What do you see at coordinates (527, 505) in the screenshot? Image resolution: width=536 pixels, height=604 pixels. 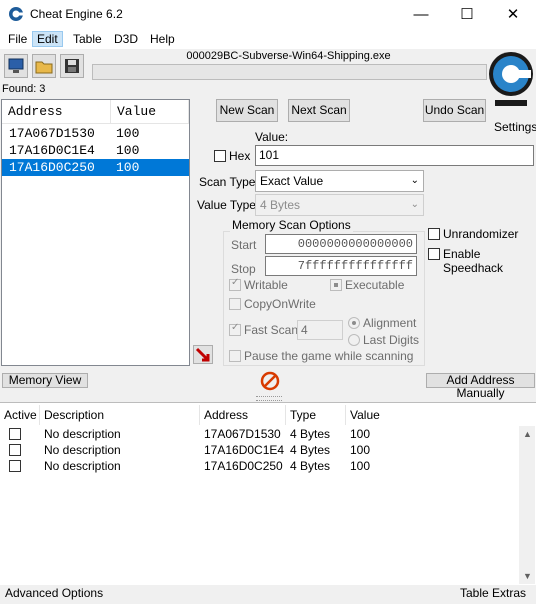 I see `vertical-scrollbar: ▲ ▼` at bounding box center [527, 505].